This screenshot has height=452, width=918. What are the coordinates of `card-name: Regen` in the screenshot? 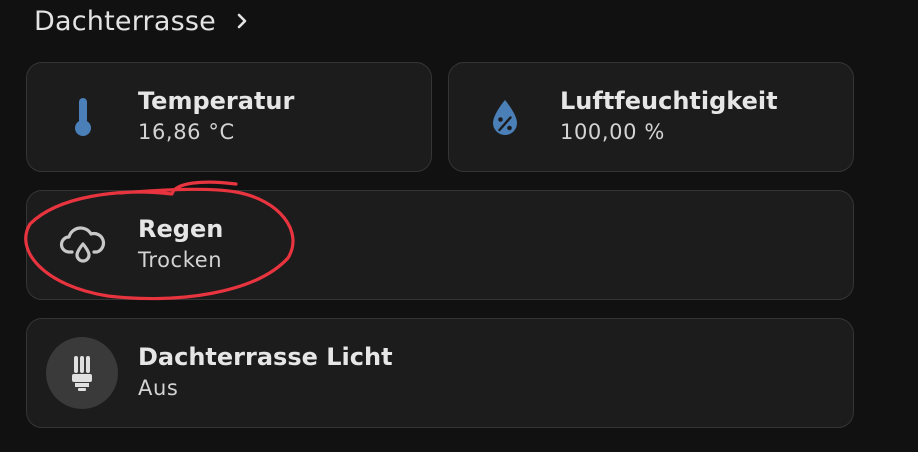 It's located at (181, 229).